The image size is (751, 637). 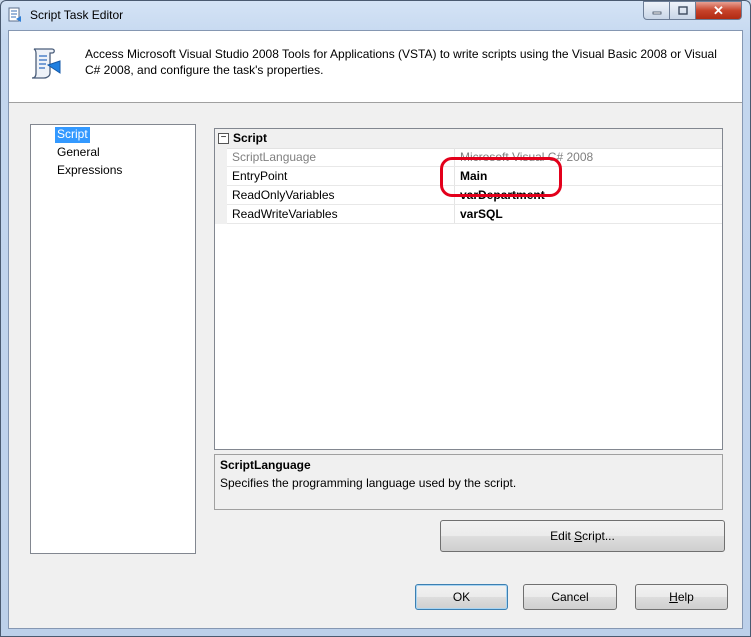 What do you see at coordinates (274, 157) in the screenshot?
I see `property-name: ScriptLanguage` at bounding box center [274, 157].